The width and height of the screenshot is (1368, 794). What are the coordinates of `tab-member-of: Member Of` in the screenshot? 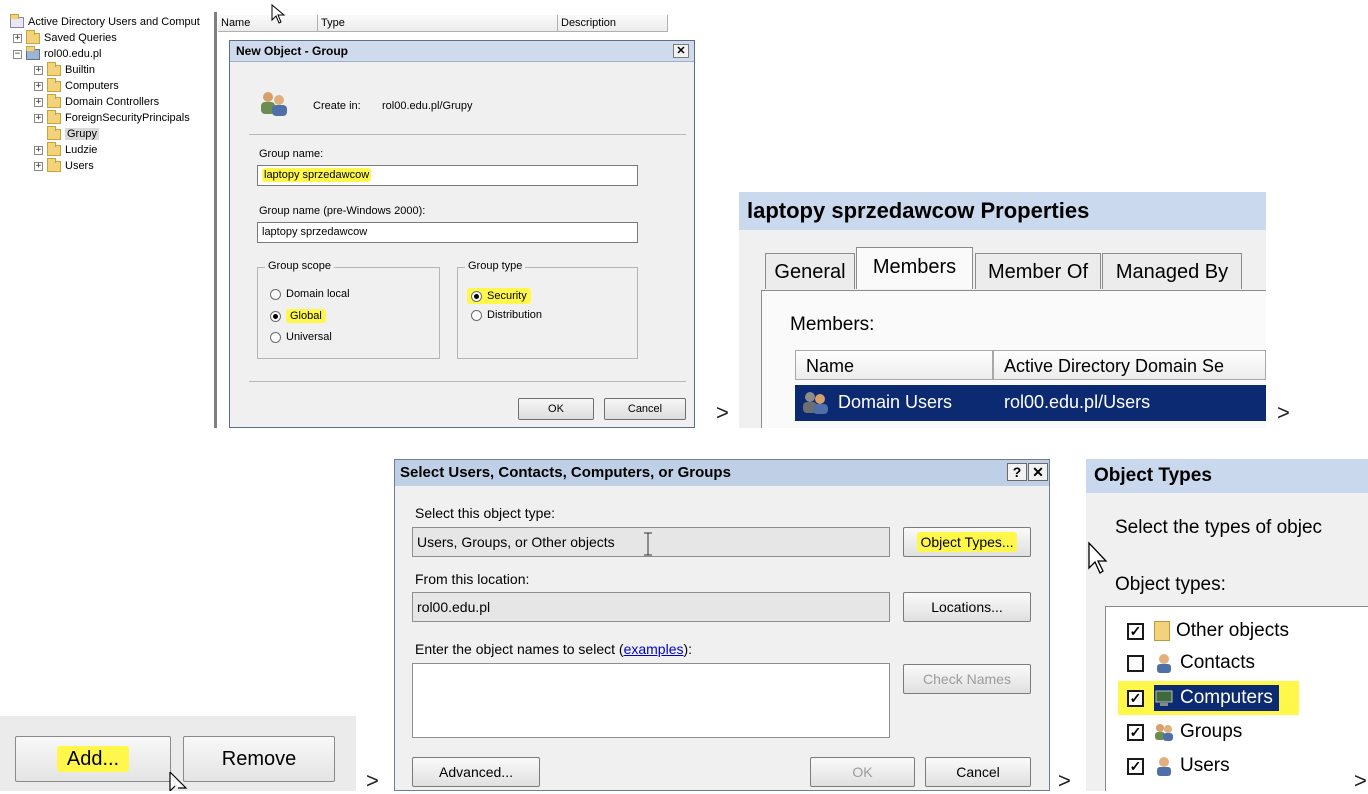 It's located at (1038, 271).